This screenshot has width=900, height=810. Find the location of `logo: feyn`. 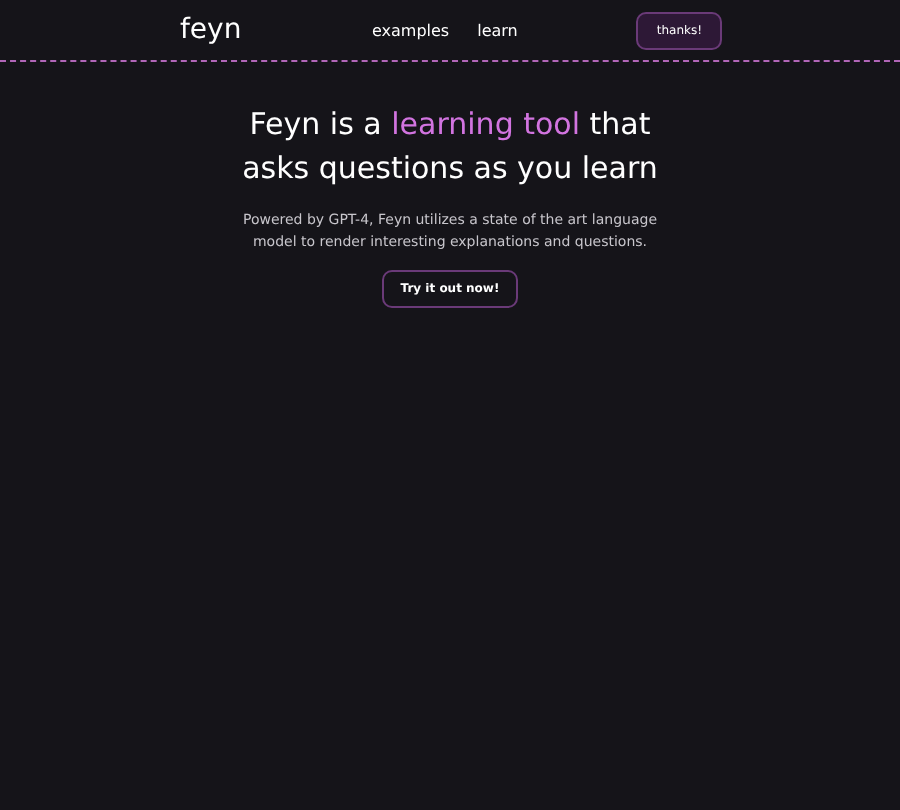

logo: feyn is located at coordinates (276, 30).